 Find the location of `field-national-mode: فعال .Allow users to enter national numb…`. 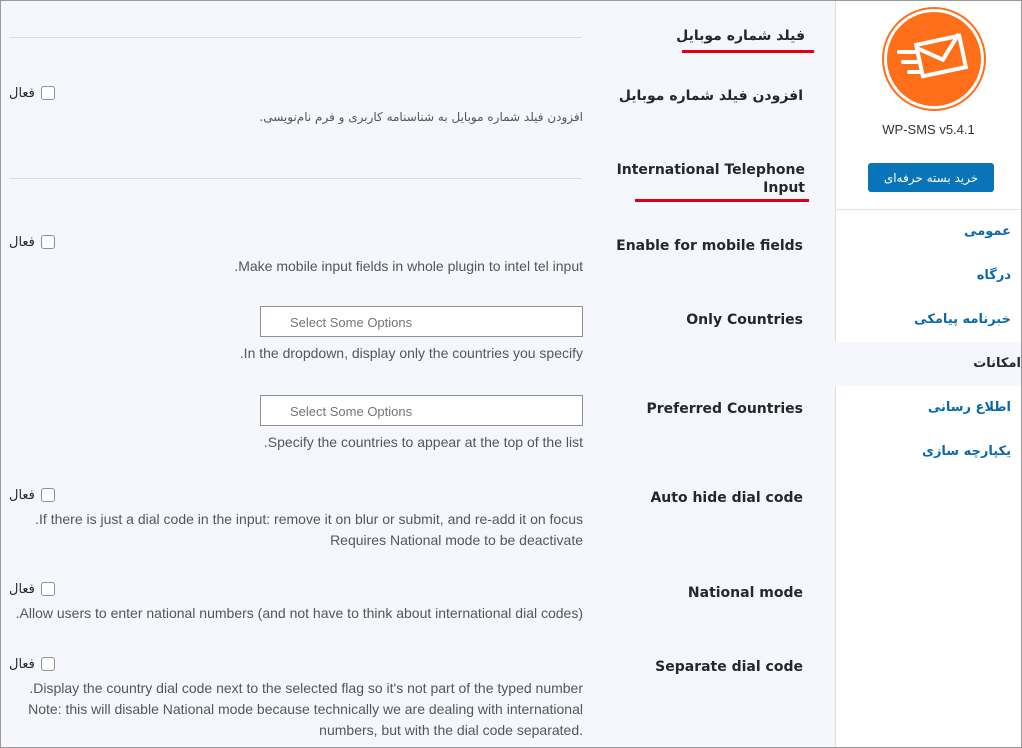

field-national-mode: فعال .Allow users to enter national numb… is located at coordinates (296, 601).